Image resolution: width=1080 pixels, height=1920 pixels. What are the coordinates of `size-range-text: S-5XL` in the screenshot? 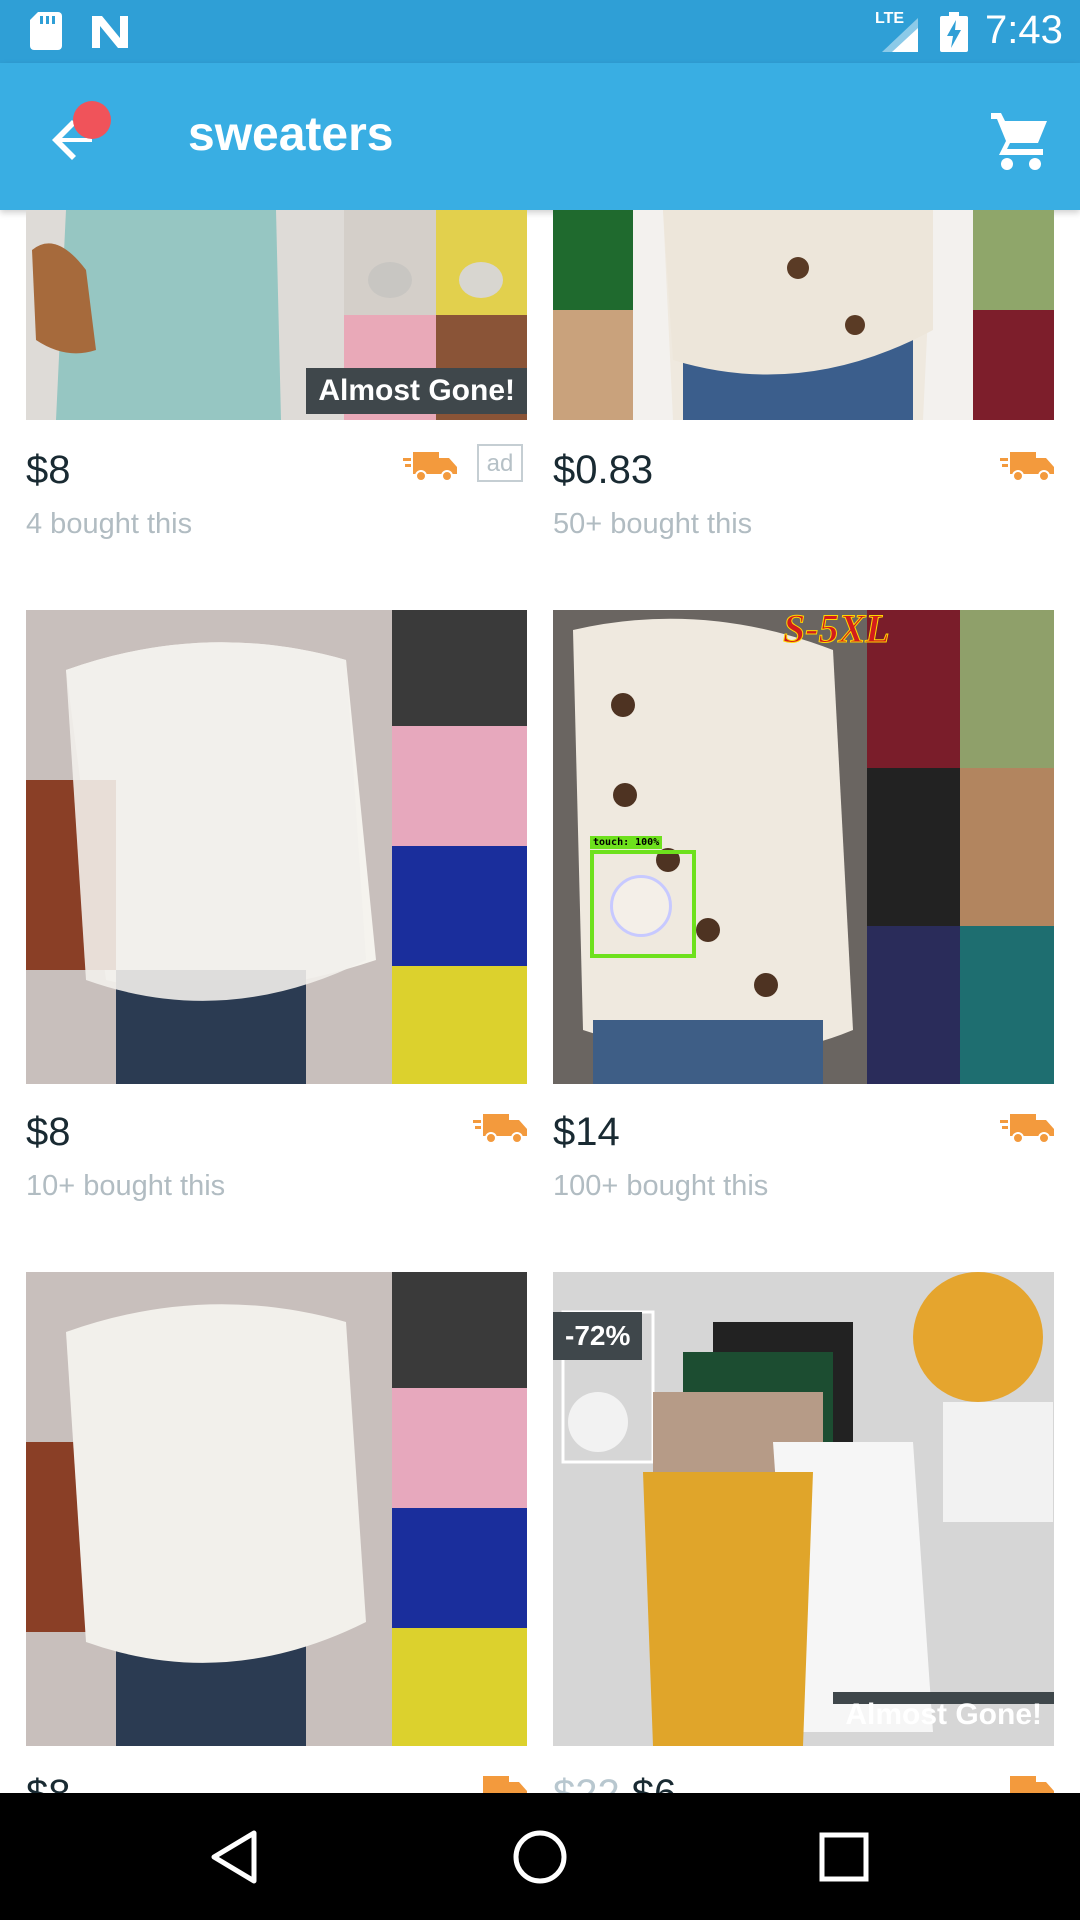 It's located at (836, 630).